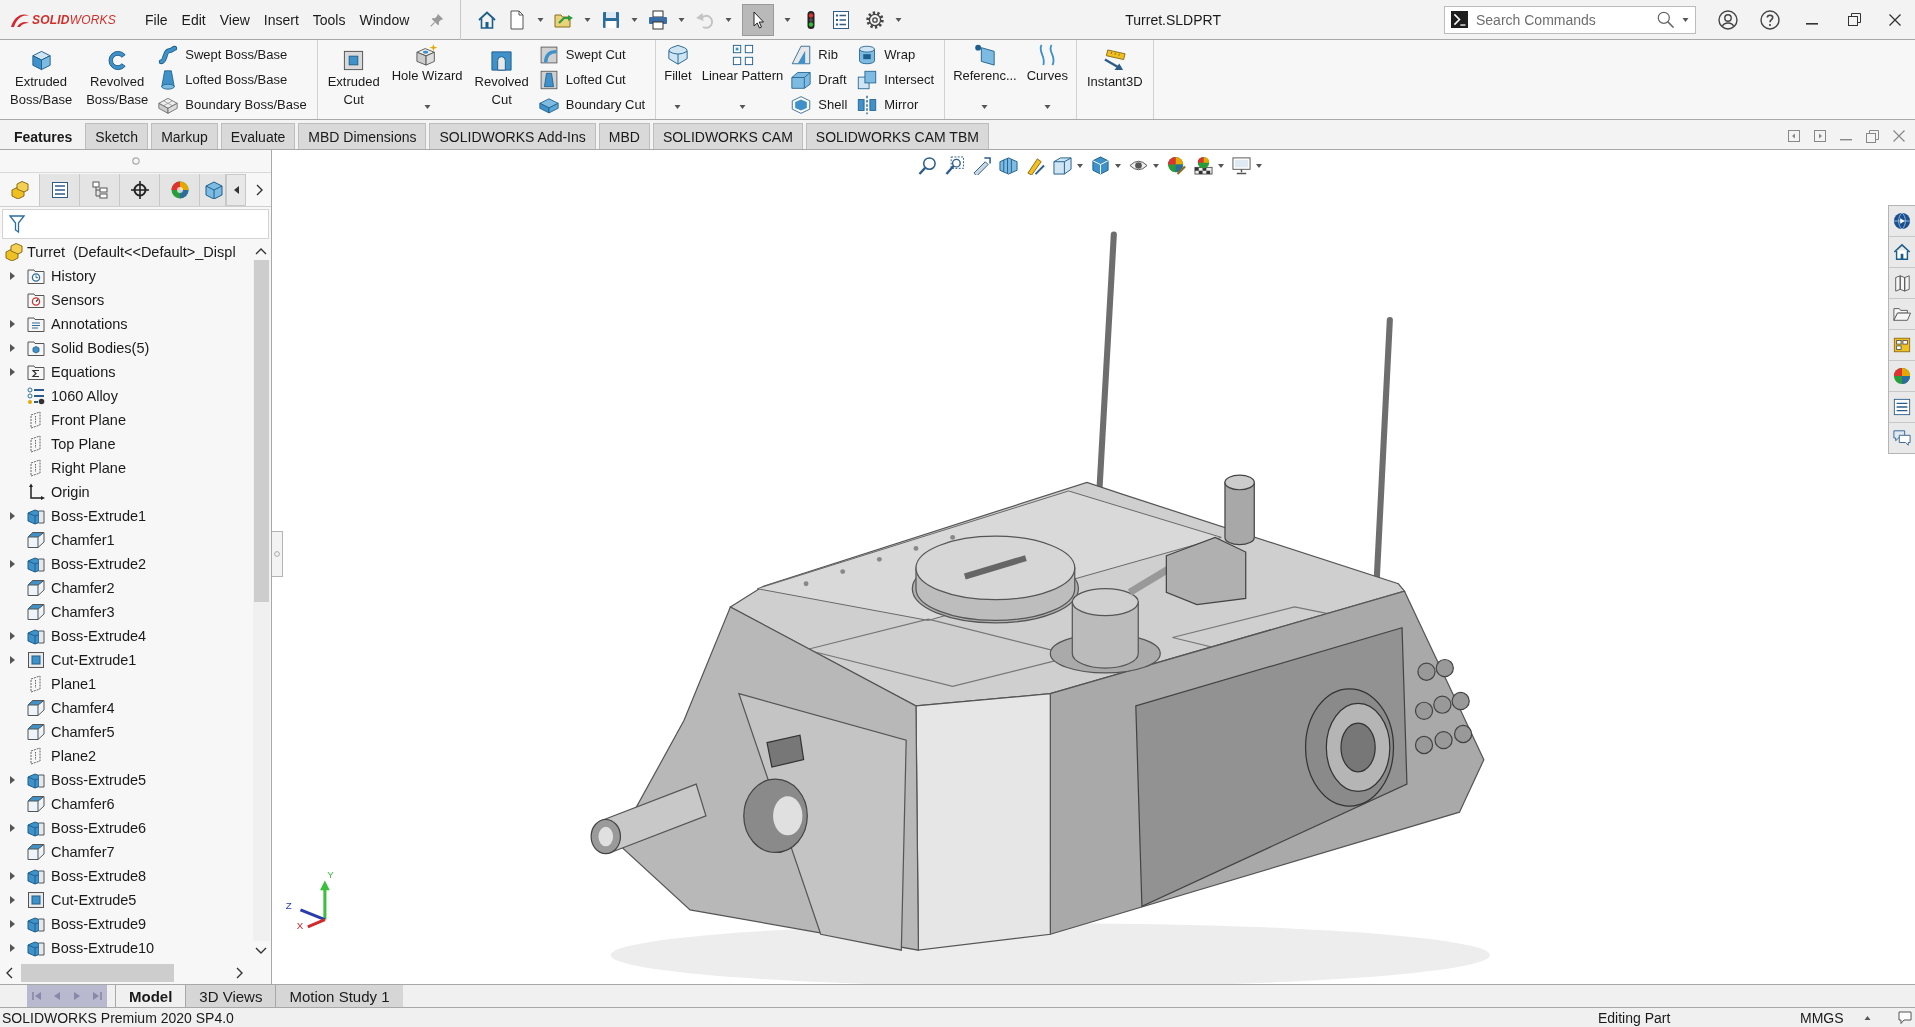  What do you see at coordinates (71, 372) in the screenshot?
I see `tree-item: Equations` at bounding box center [71, 372].